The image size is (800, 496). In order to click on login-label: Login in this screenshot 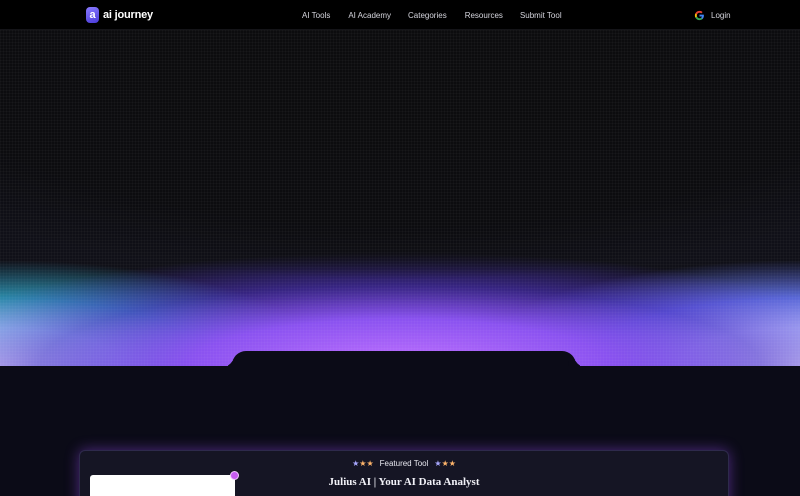, I will do `click(721, 15)`.